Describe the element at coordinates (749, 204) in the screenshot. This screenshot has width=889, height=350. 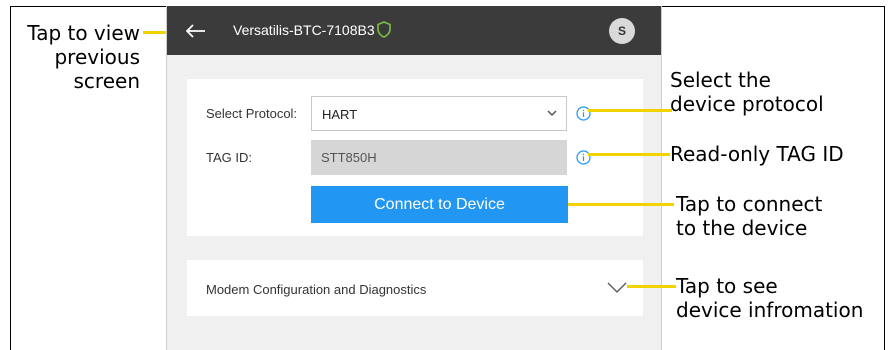
I see `callout-connect-line-1: Tap to connect` at that location.